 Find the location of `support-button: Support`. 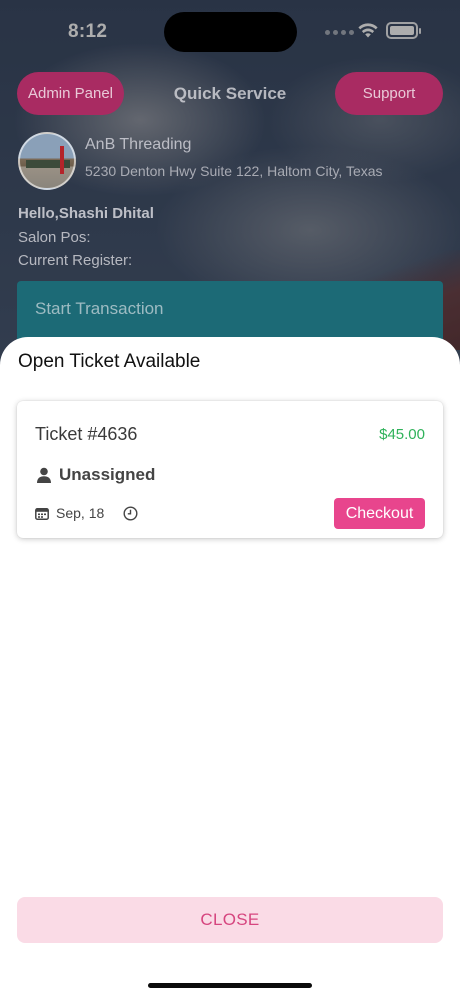

support-button: Support is located at coordinates (389, 93).